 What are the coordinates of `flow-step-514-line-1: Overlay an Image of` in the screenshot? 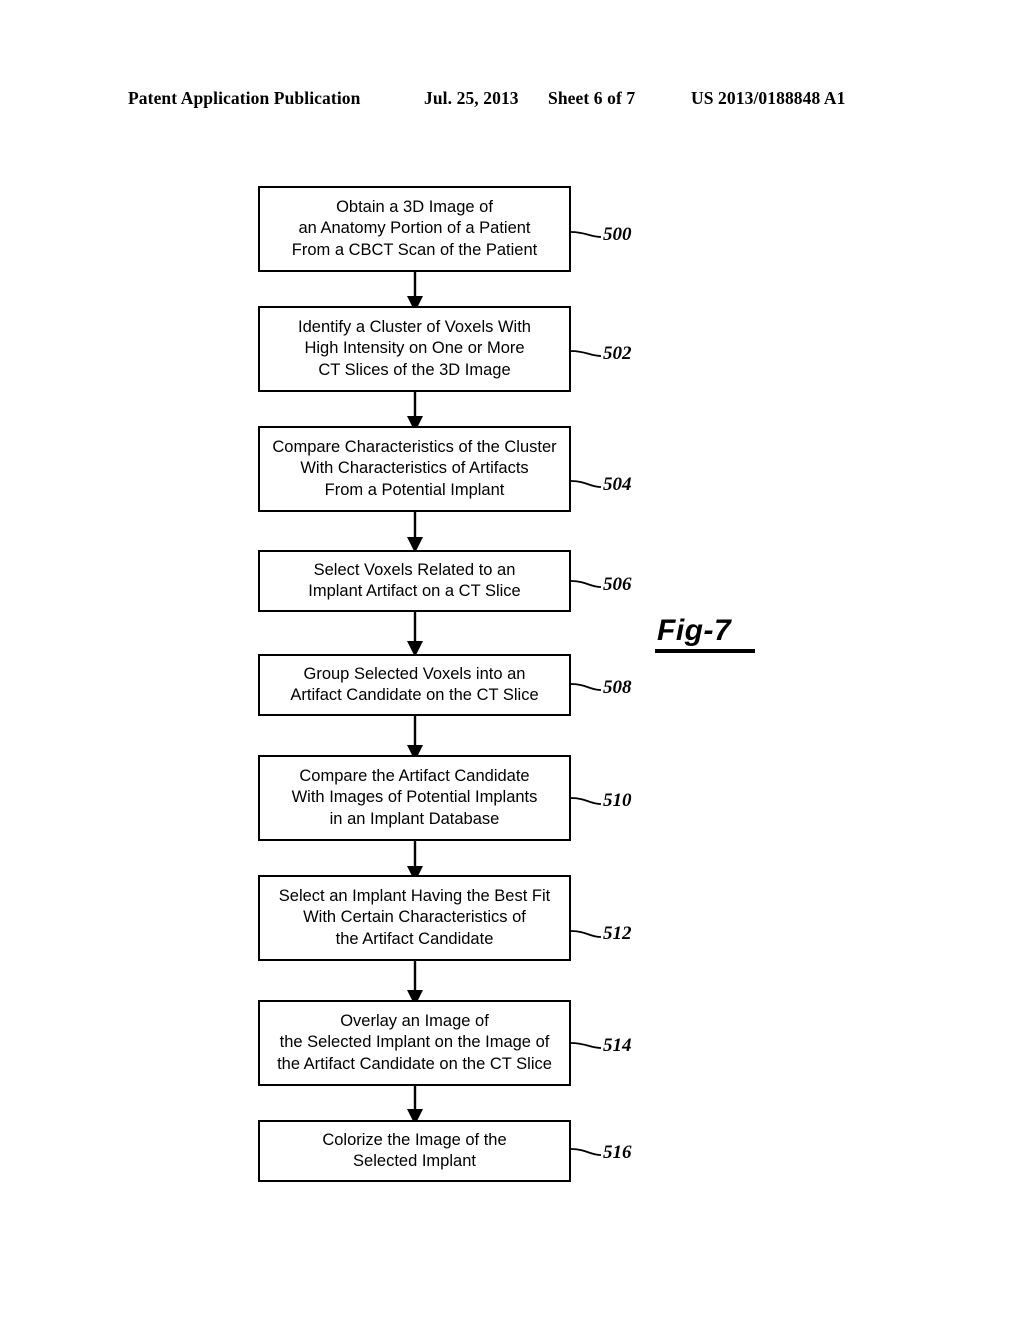 It's located at (414, 1020).